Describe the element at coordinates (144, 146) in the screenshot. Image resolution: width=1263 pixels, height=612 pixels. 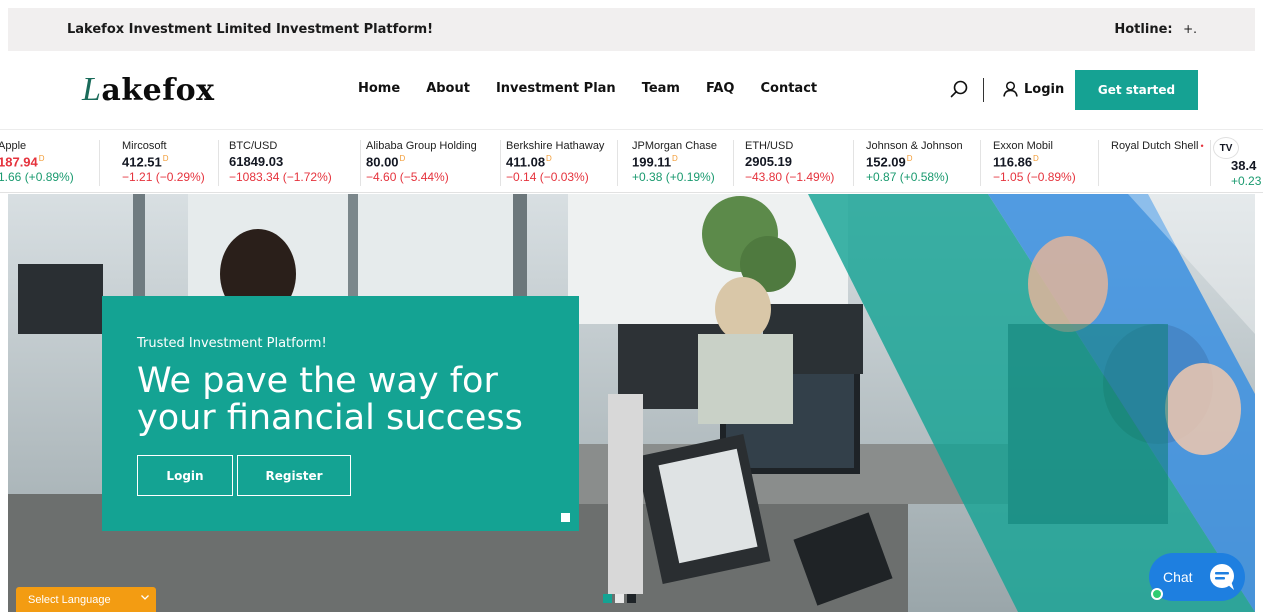
I see `ticker-name: Mircosoft` at that location.